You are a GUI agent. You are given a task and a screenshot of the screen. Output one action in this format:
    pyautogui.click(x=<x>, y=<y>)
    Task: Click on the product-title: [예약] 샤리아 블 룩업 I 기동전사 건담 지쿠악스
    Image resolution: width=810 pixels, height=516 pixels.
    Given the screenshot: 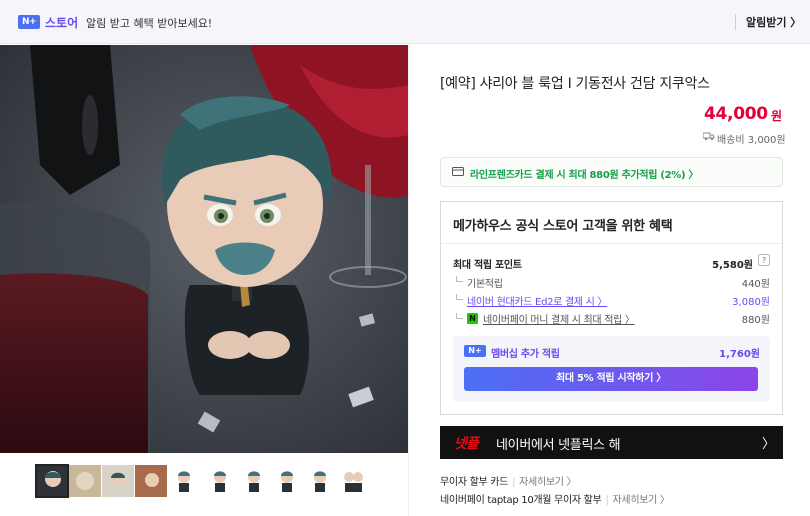 What is the action you would take?
    pyautogui.click(x=575, y=84)
    